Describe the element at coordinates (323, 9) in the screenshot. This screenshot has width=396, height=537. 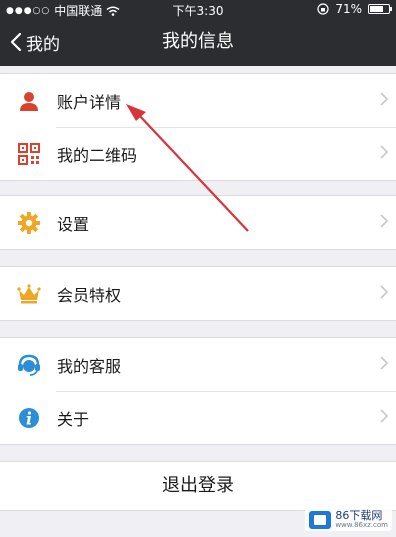
I see `rotation-lock-icon` at that location.